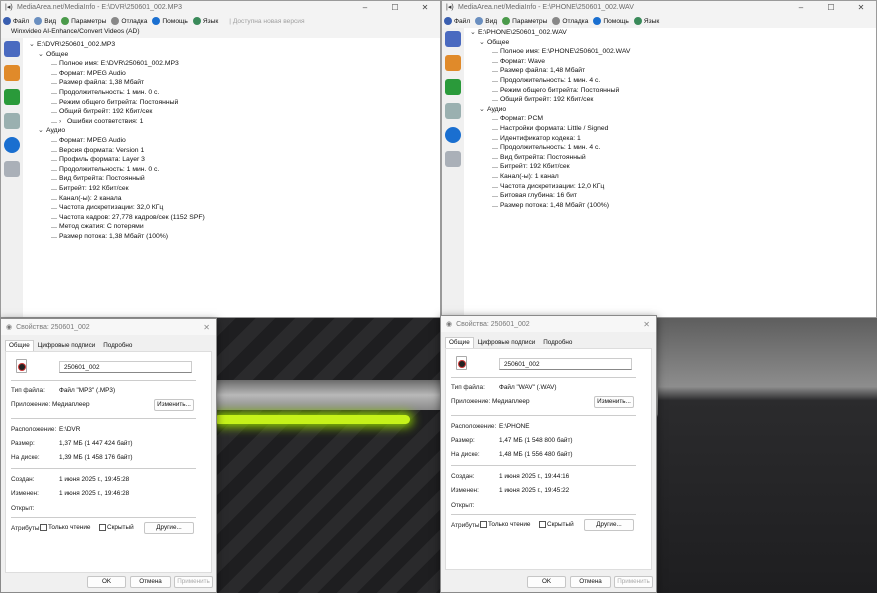  What do you see at coordinates (548, 167) in the screenshot?
I see `tree-item: Битрейт: 192 Кбит/сек` at bounding box center [548, 167].